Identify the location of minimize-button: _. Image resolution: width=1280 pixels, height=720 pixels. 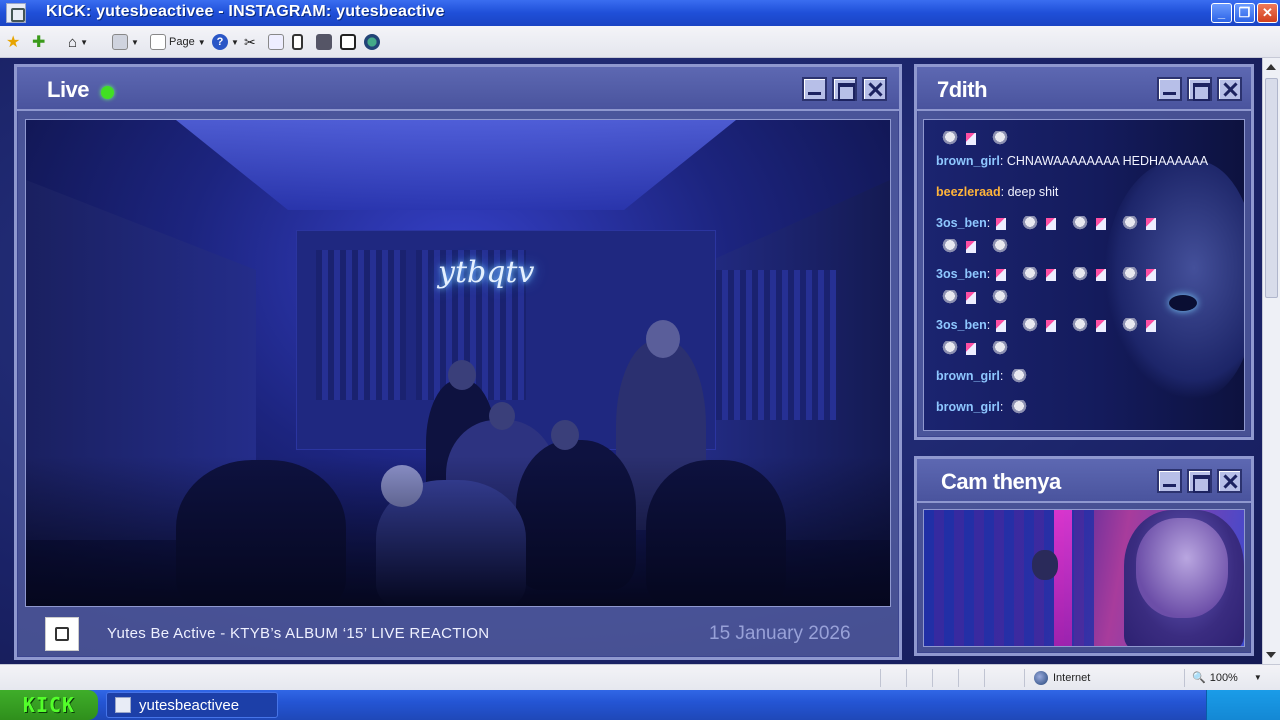
(1221, 13).